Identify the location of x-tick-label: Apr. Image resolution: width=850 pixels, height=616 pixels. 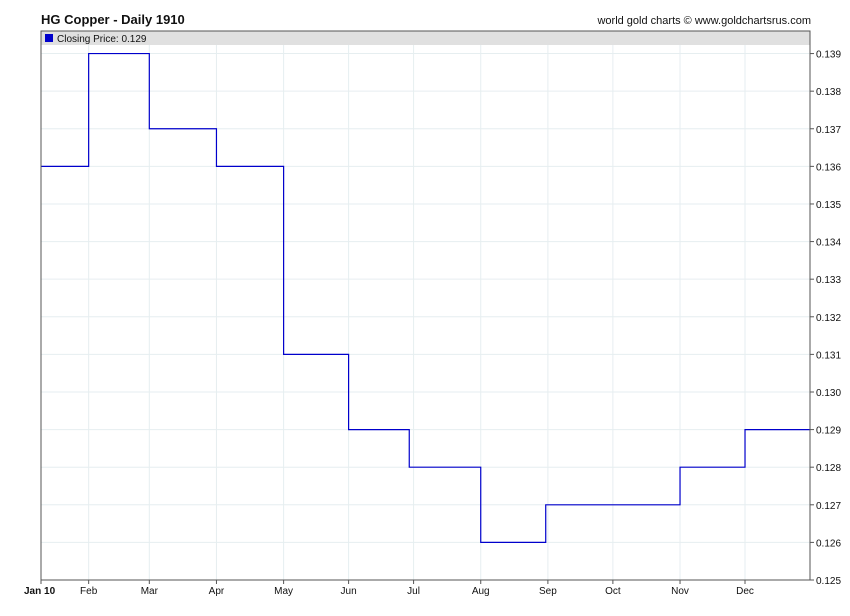
(217, 591).